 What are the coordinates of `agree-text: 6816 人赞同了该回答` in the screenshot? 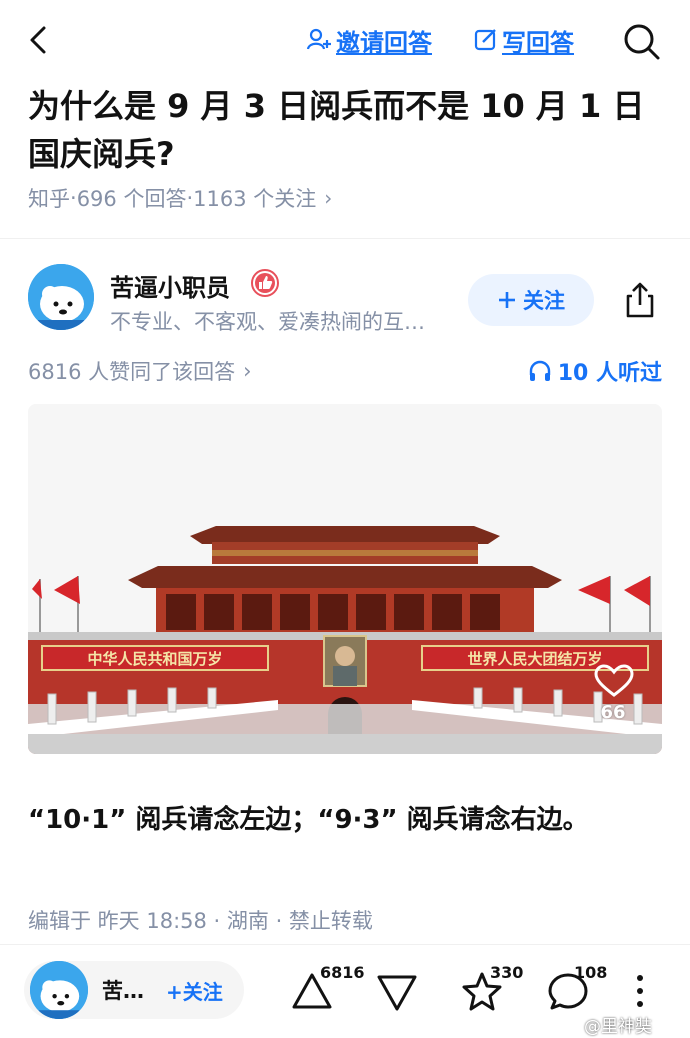 It's located at (132, 372).